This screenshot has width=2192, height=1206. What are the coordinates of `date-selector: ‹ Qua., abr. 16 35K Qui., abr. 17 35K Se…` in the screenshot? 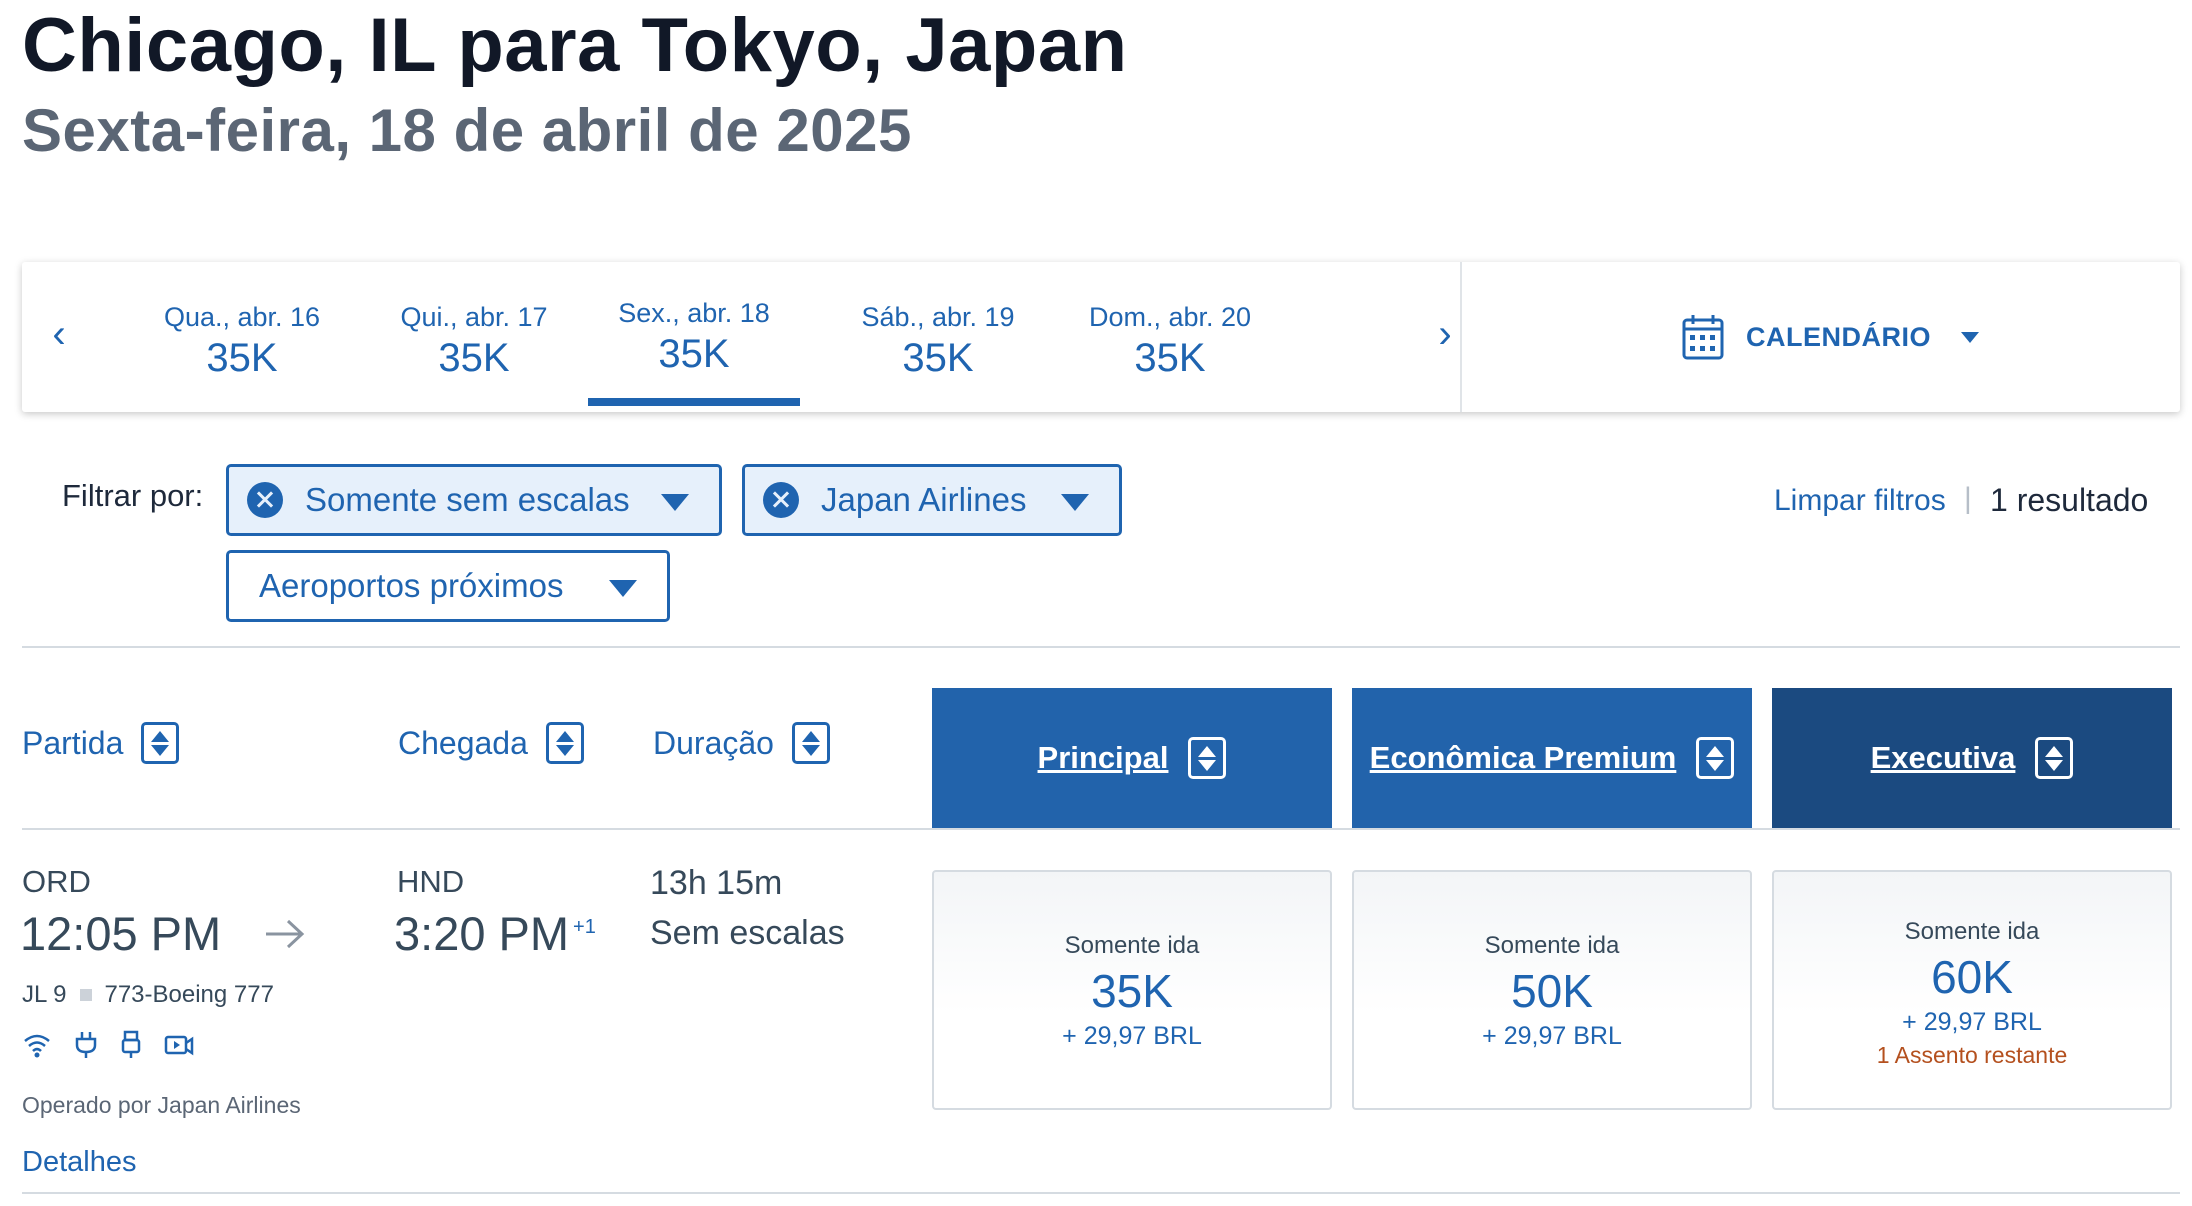 It's located at (1101, 337).